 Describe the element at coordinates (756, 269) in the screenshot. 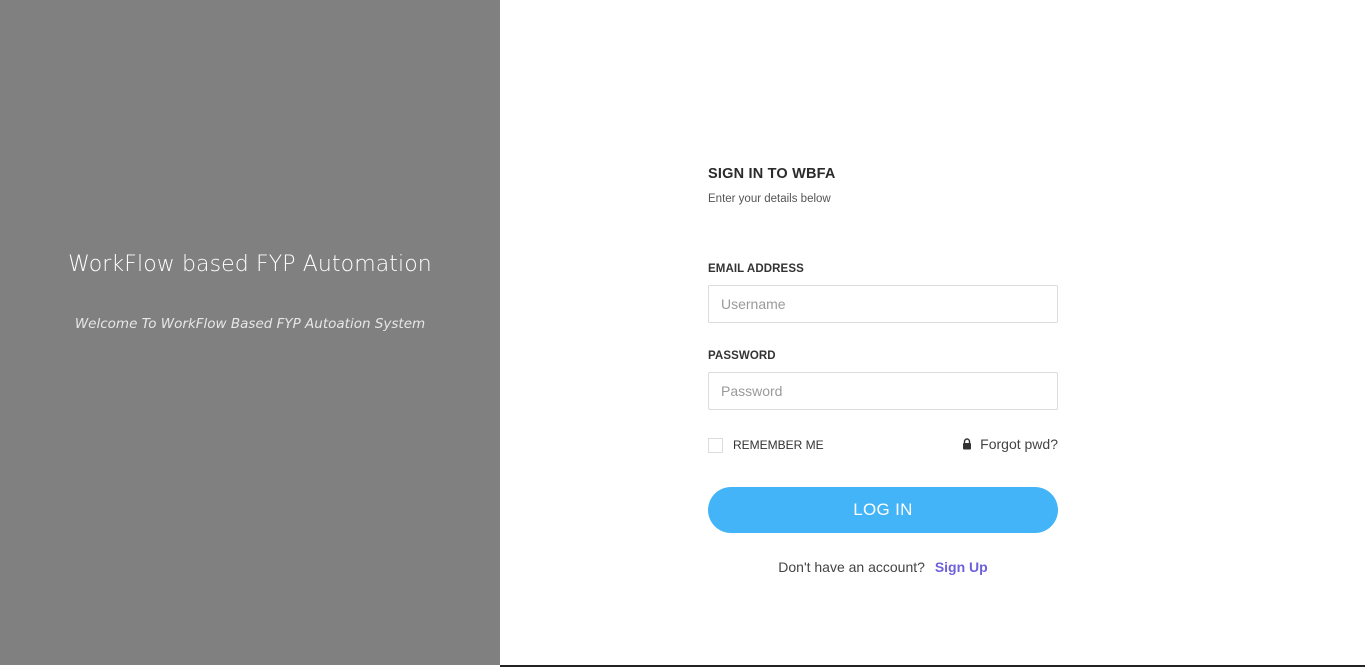

I see `email-label: EMAIL ADDRESS` at that location.